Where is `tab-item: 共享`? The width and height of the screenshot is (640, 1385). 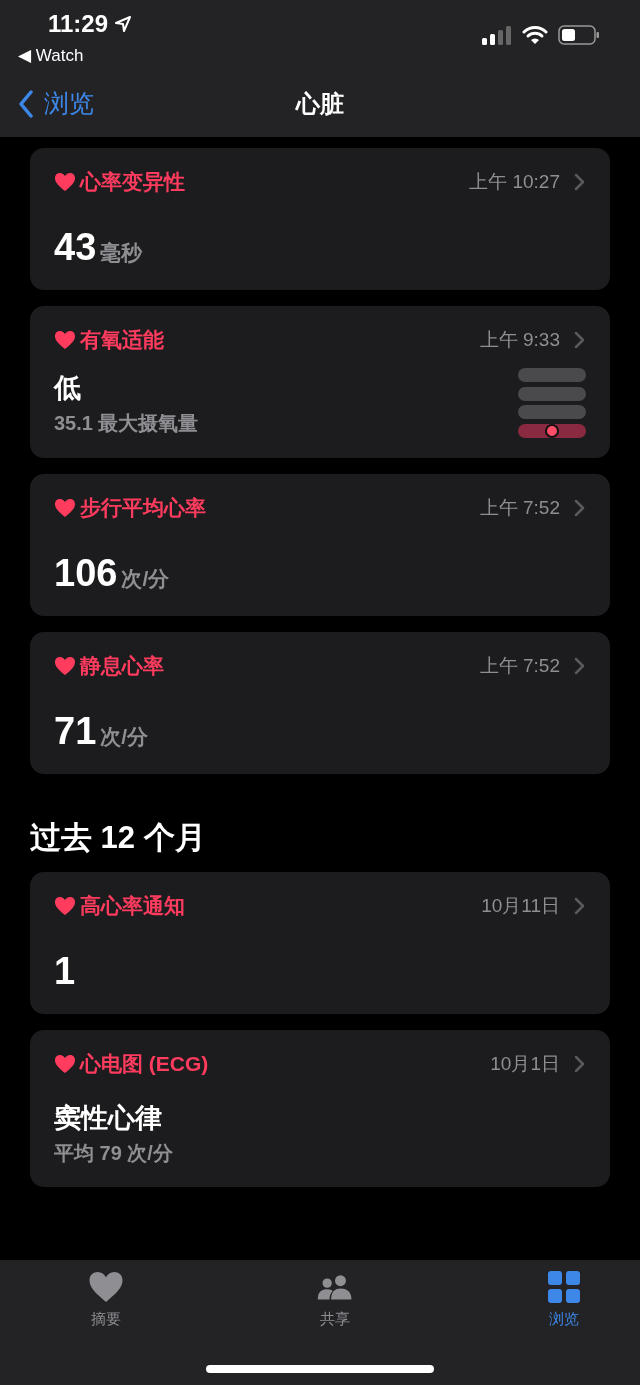
tab-item: 共享 is located at coordinates (335, 1297).